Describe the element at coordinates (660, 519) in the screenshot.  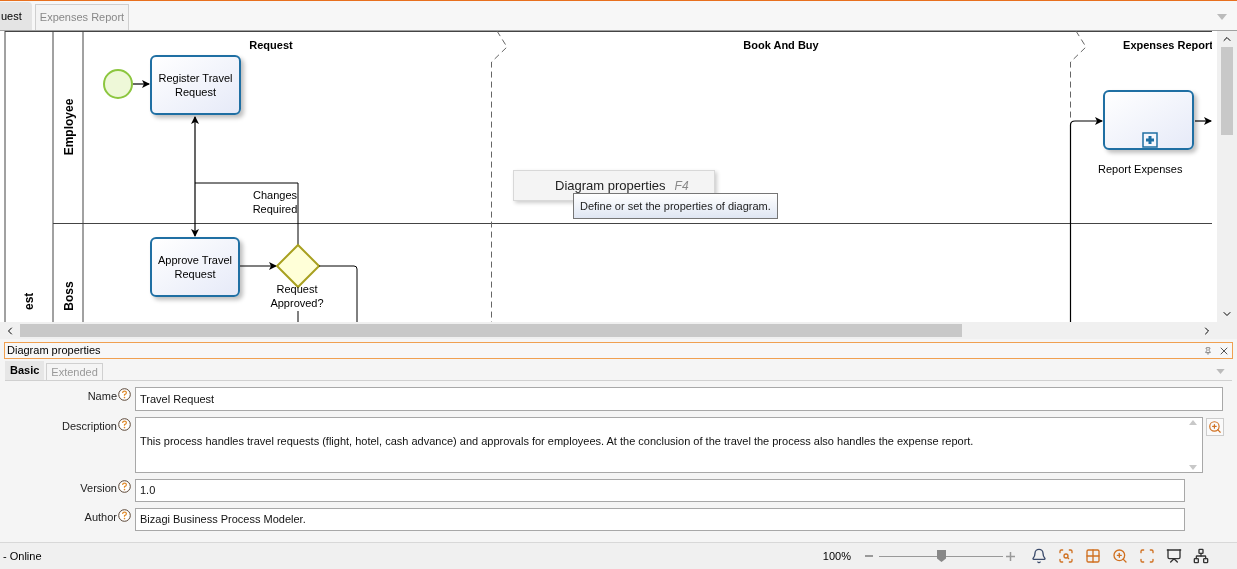
I see `input-field: Bizagi Business Process Modeler.` at that location.